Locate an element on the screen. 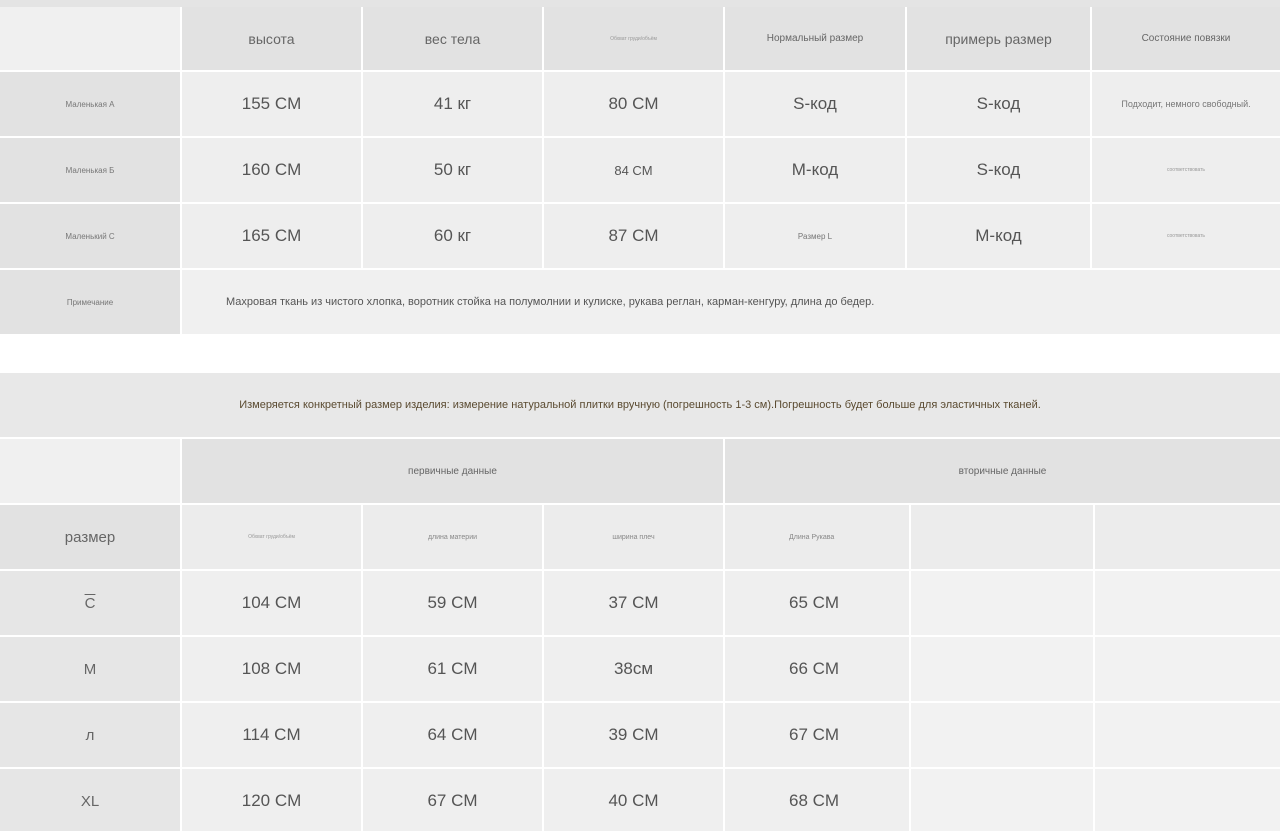 The height and width of the screenshot is (831, 1280). cell-shoulder: 39 CM is located at coordinates (634, 736).